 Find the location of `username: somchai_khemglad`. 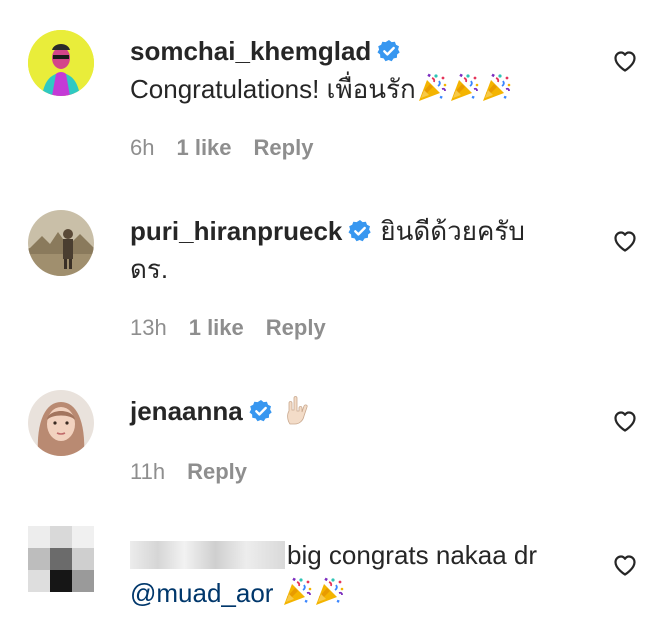

username: somchai_khemglad is located at coordinates (250, 51).